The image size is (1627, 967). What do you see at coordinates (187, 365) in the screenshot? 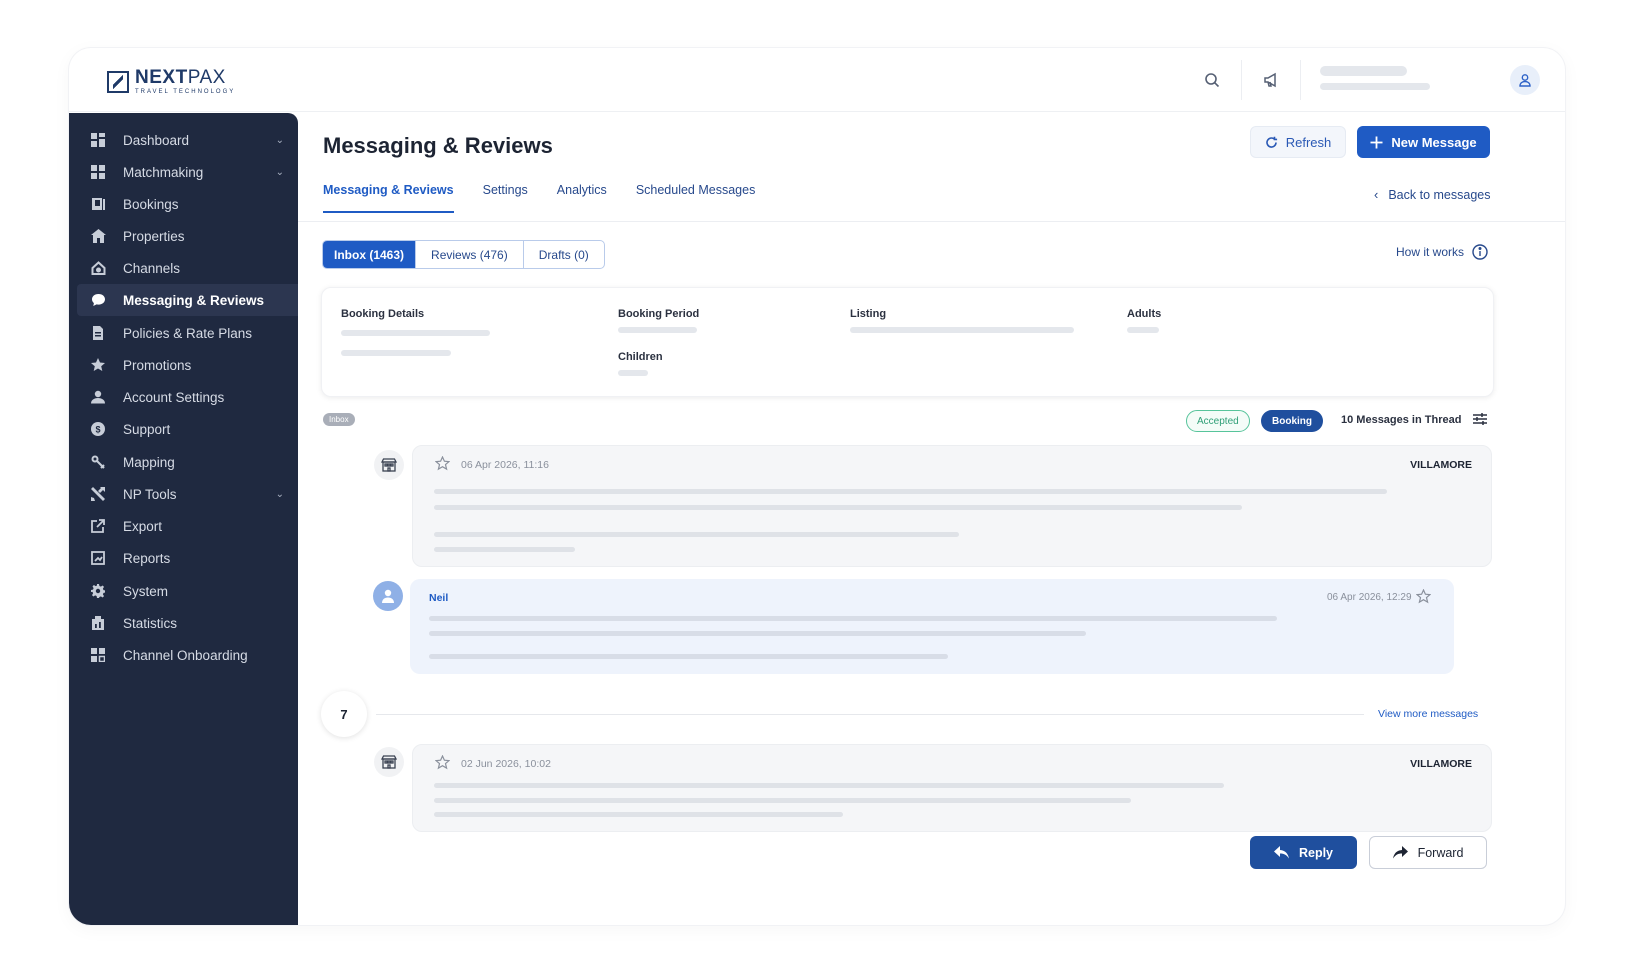
I see `sidebar-item-promotions: Promotions` at bounding box center [187, 365].